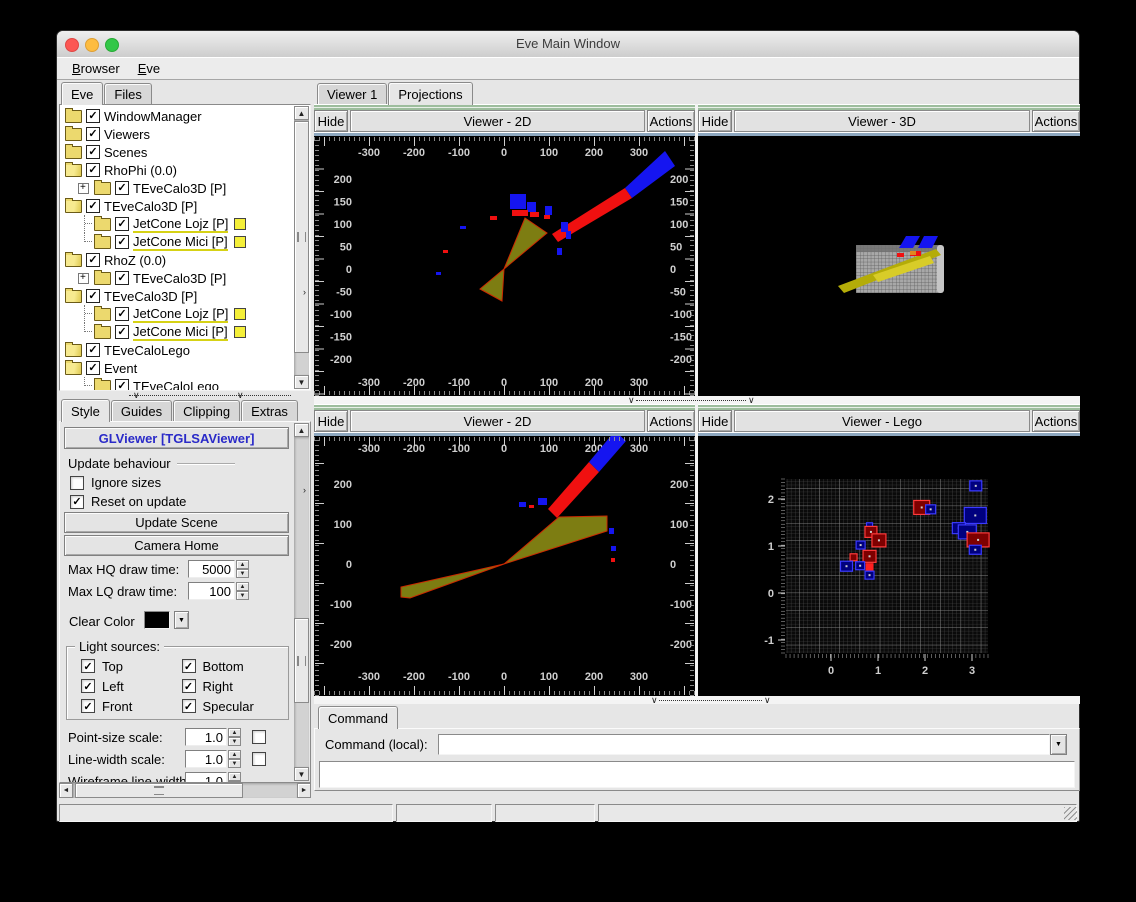 The height and width of the screenshot is (902, 1136). What do you see at coordinates (269, 410) in the screenshot?
I see `tab-extras: Extras` at bounding box center [269, 410].